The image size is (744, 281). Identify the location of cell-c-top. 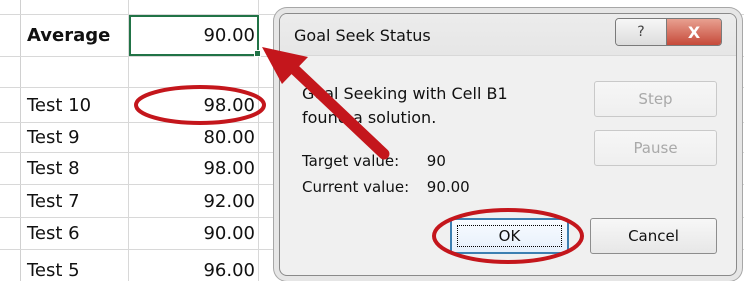
(501, 7).